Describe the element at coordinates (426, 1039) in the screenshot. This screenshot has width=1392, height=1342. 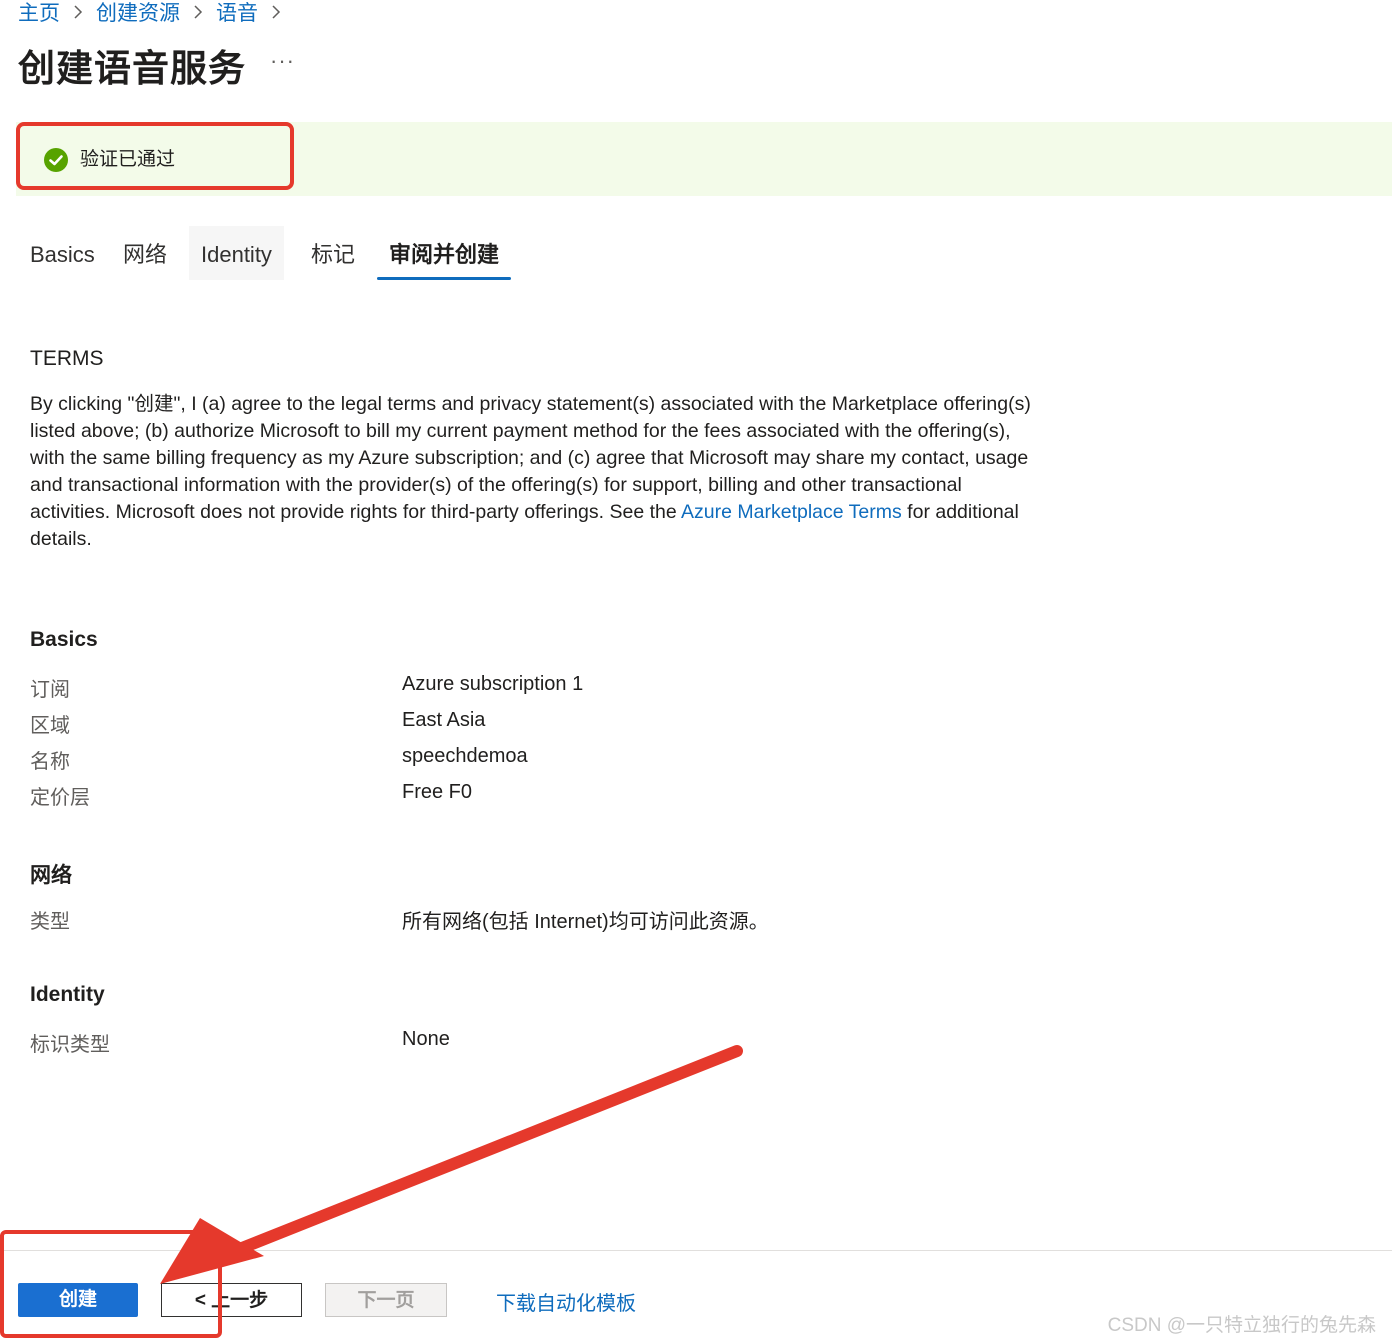
I see `value-identity-type: None` at that location.